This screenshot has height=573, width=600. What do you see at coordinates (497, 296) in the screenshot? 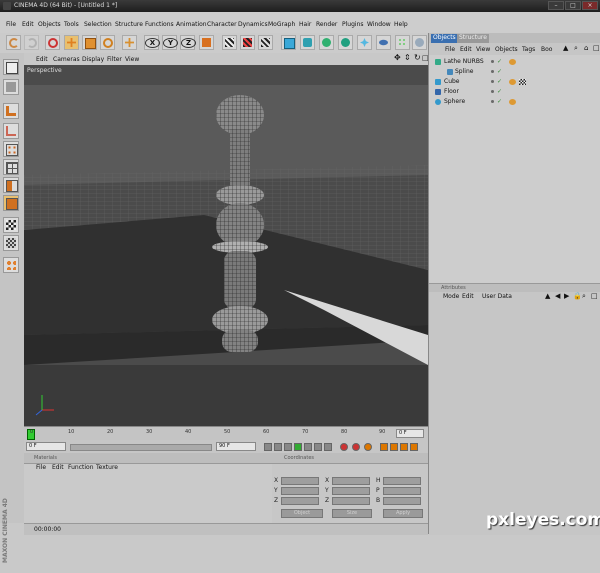
I see `attr-menu-user-data: User Data` at bounding box center [497, 296].